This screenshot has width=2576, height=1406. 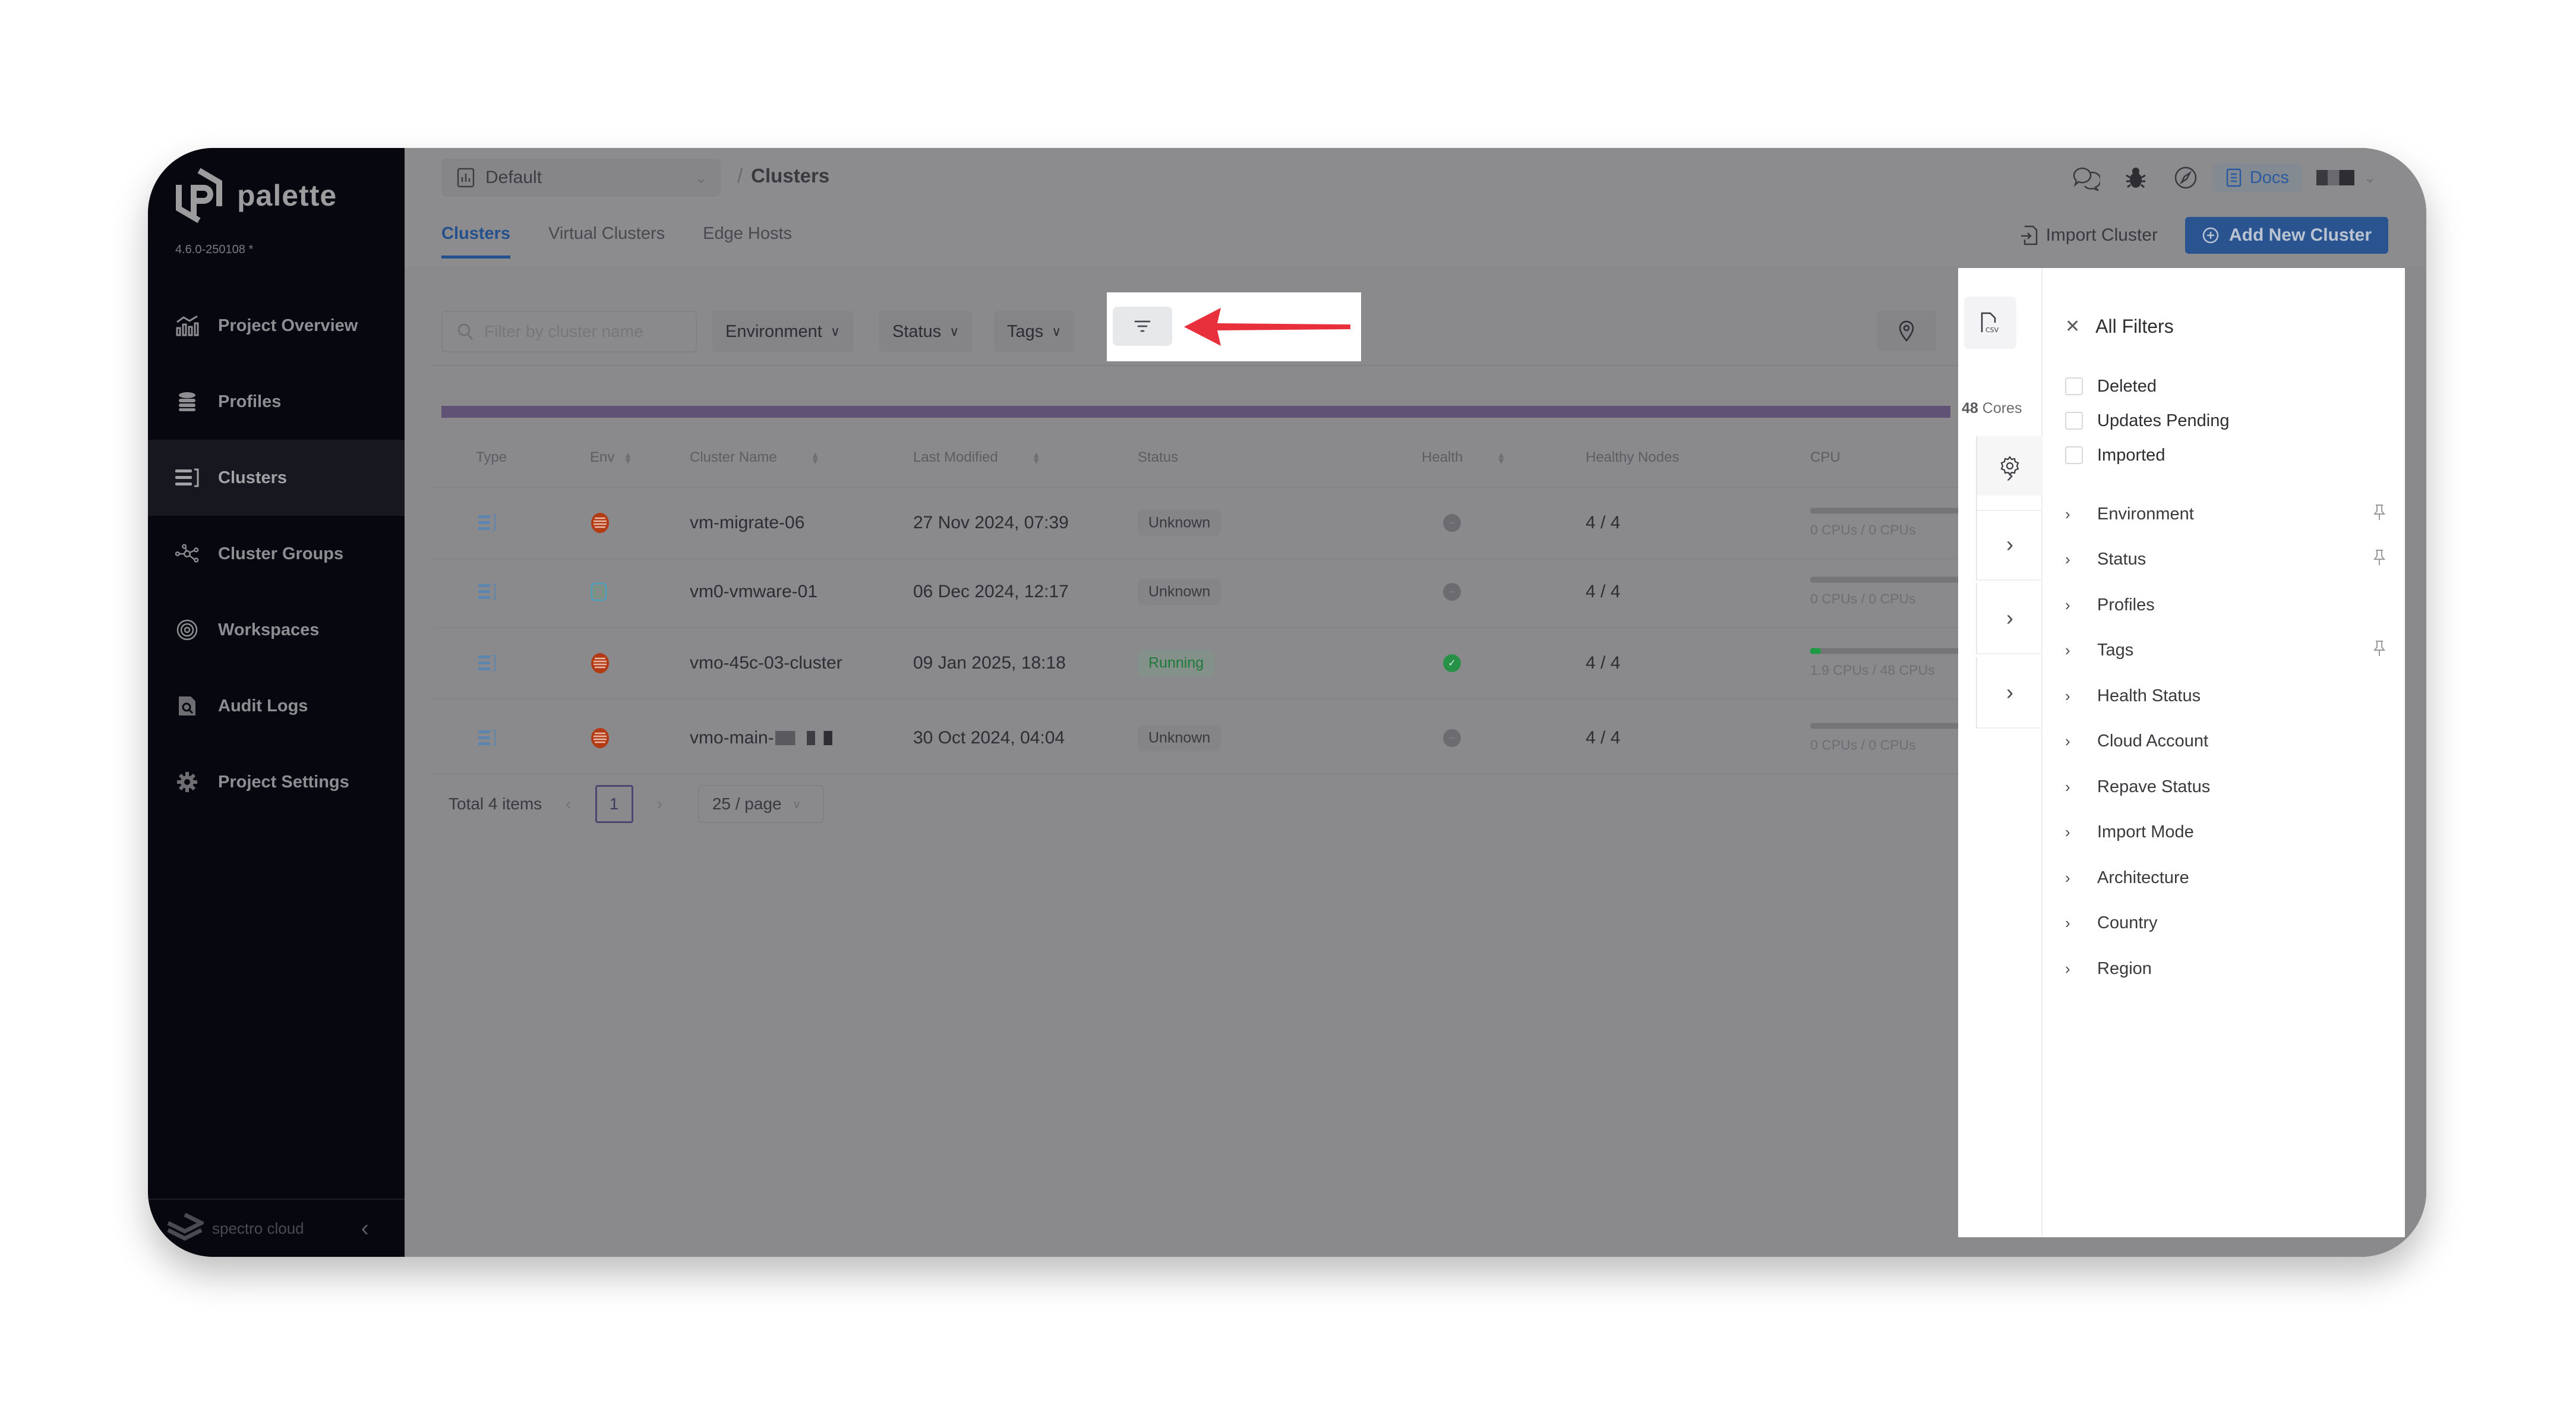 I want to click on tabs: Clusters Virtual Clusters Edge Hosts, so click(x=635, y=241).